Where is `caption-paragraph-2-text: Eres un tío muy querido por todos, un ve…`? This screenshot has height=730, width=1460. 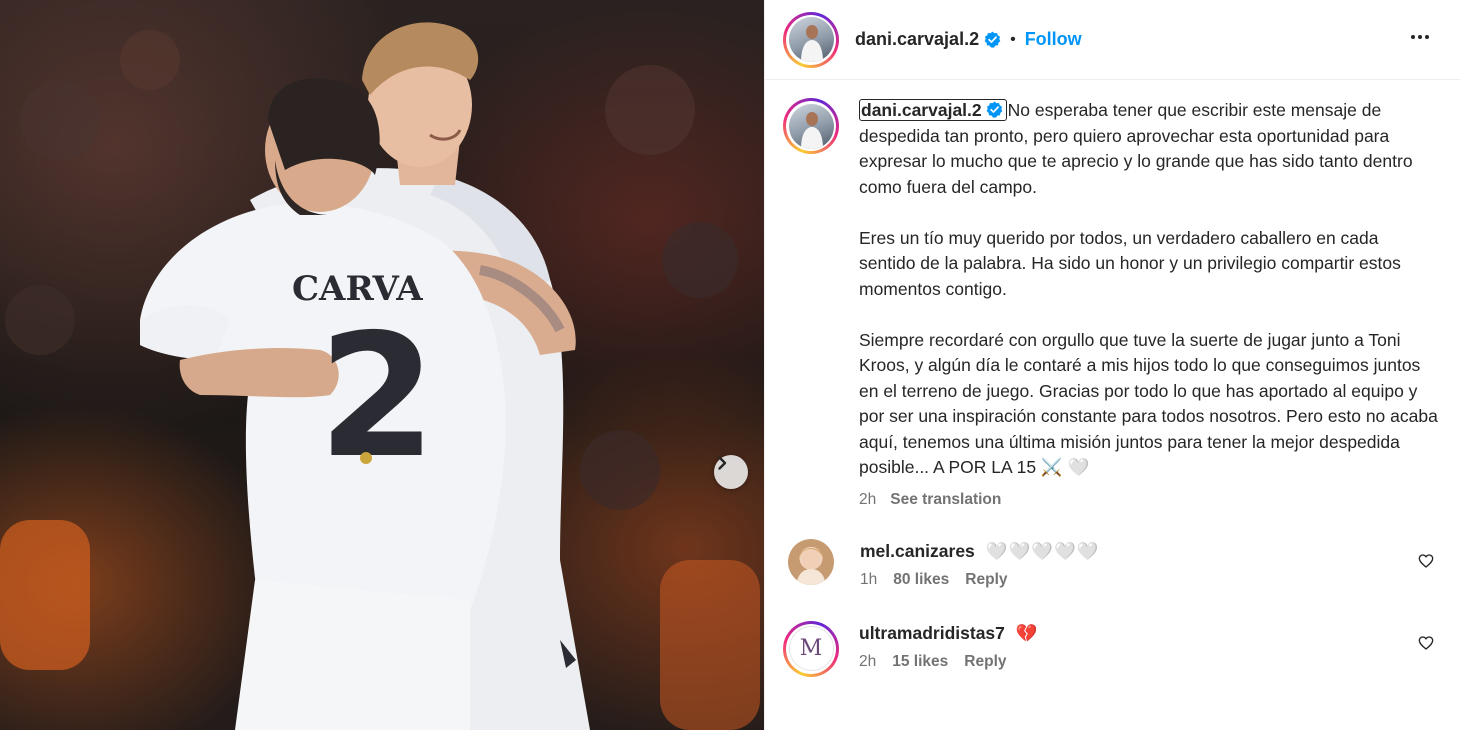 caption-paragraph-2-text: Eres un tío muy querido por todos, un ve… is located at coordinates (1130, 263).